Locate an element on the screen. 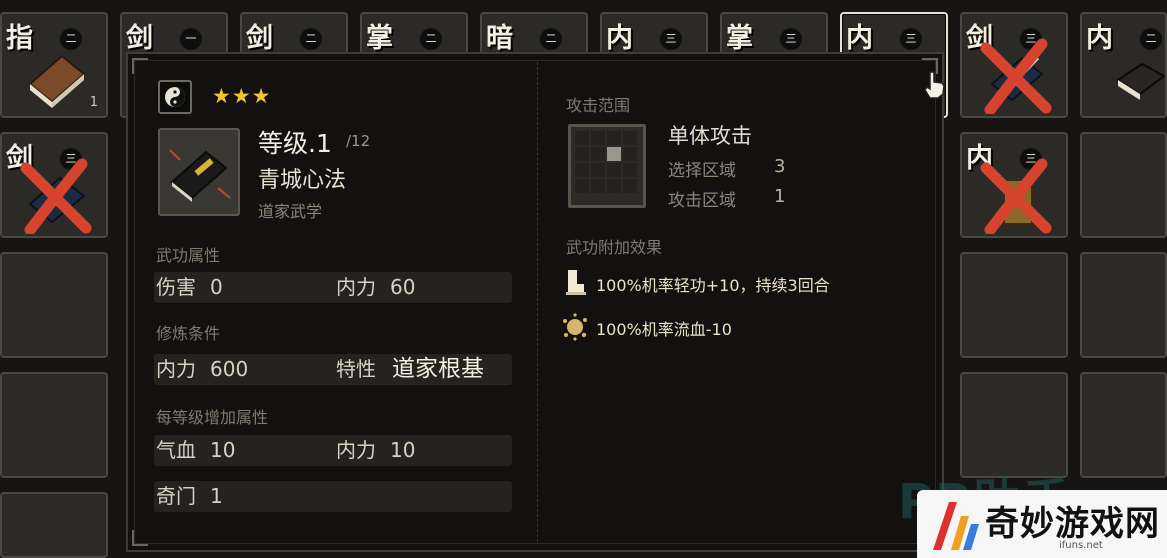 The height and width of the screenshot is (558, 1167). school-emblem is located at coordinates (175, 97).